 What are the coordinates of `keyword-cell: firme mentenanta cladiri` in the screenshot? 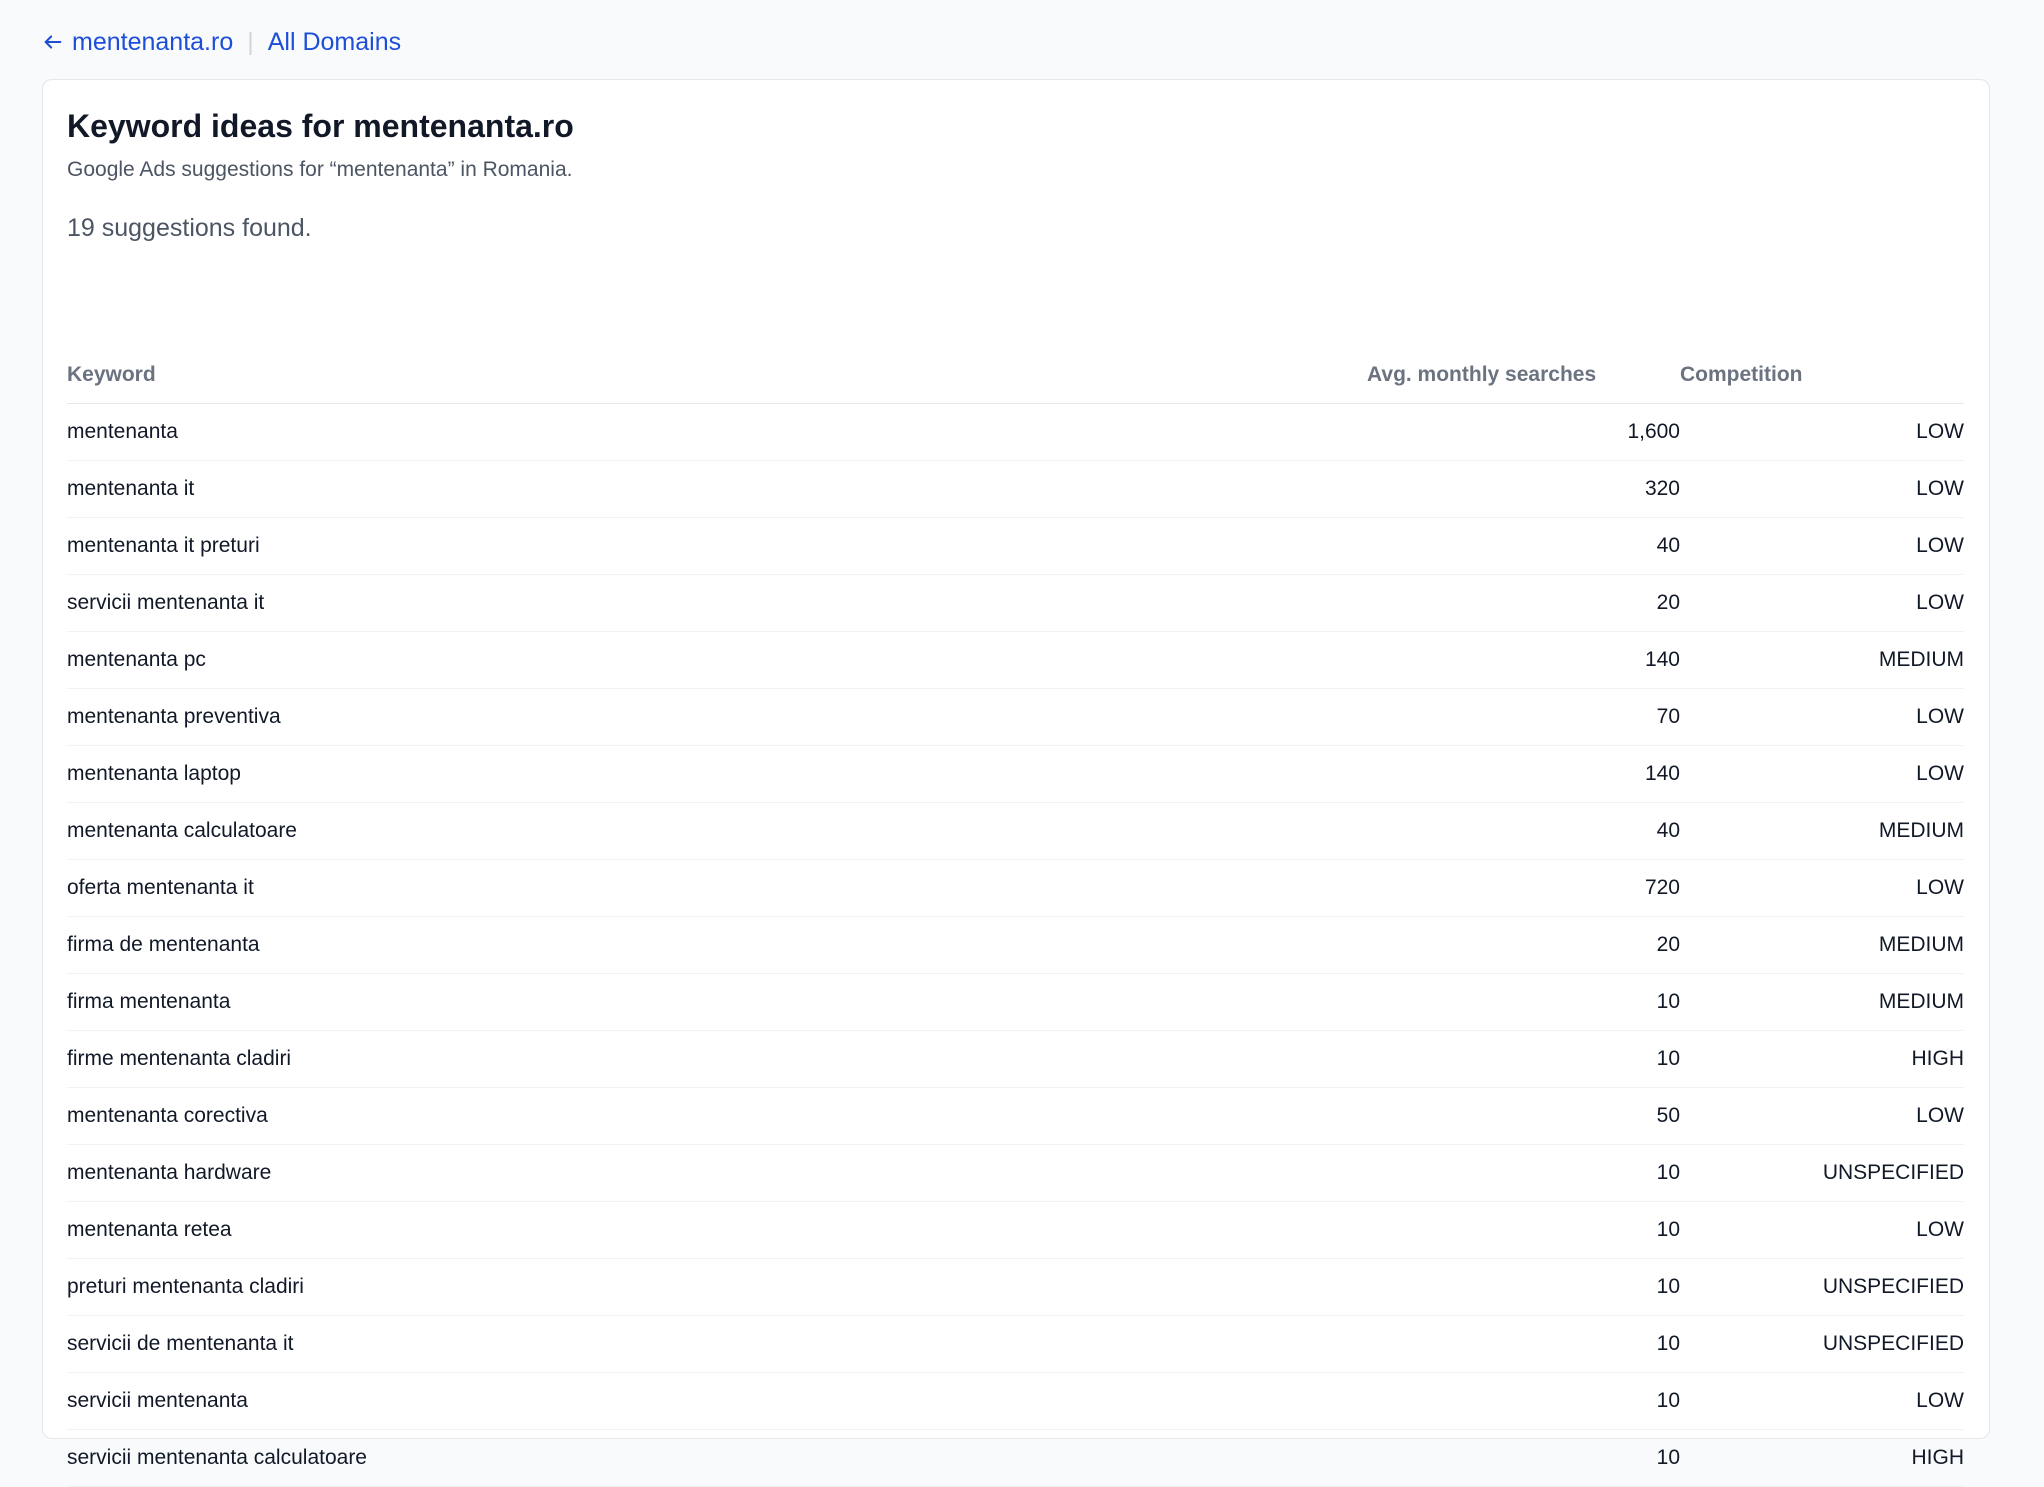 It's located at (717, 1059).